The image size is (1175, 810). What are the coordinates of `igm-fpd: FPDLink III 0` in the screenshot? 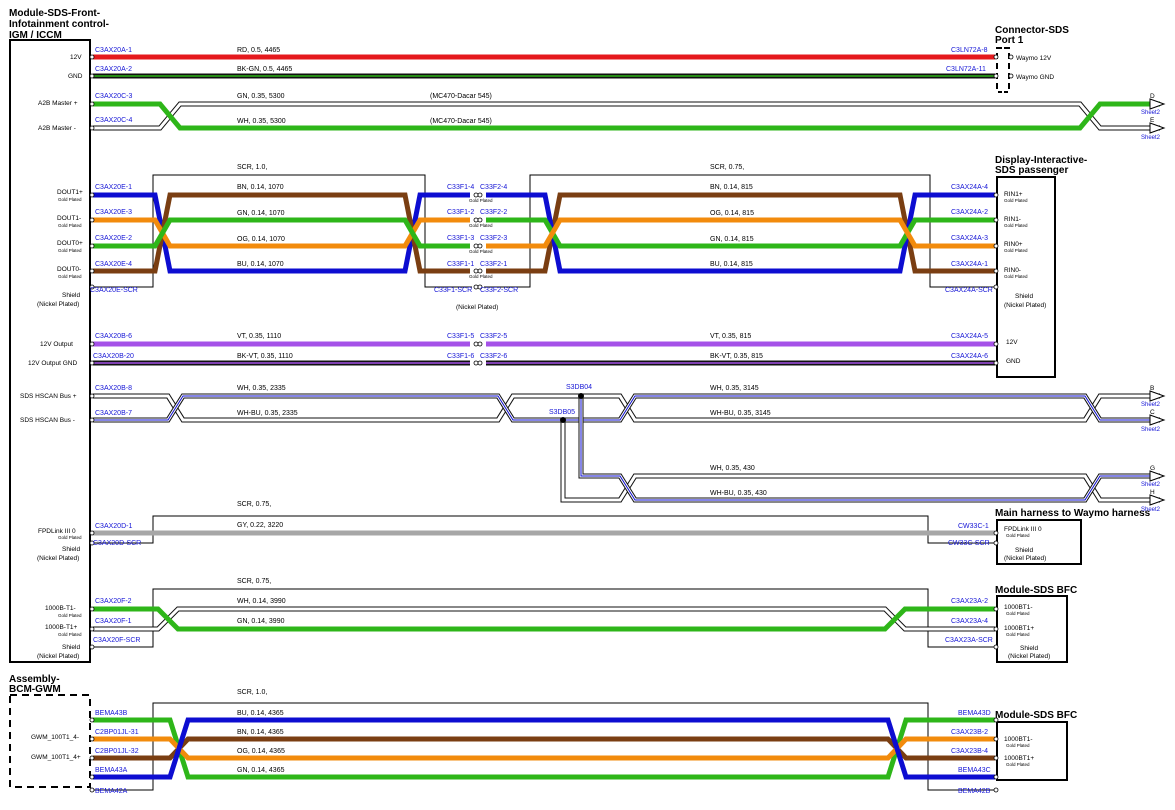 It's located at (57, 531).